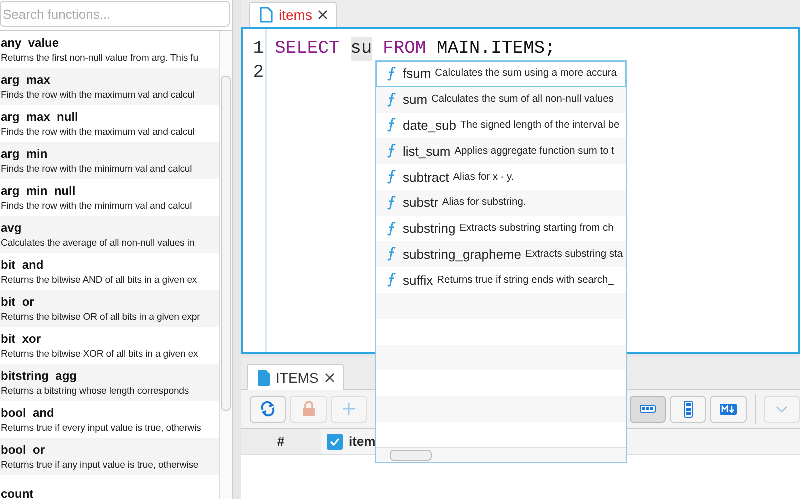 The height and width of the screenshot is (499, 800). What do you see at coordinates (259, 73) in the screenshot?
I see `line-number: 2` at bounding box center [259, 73].